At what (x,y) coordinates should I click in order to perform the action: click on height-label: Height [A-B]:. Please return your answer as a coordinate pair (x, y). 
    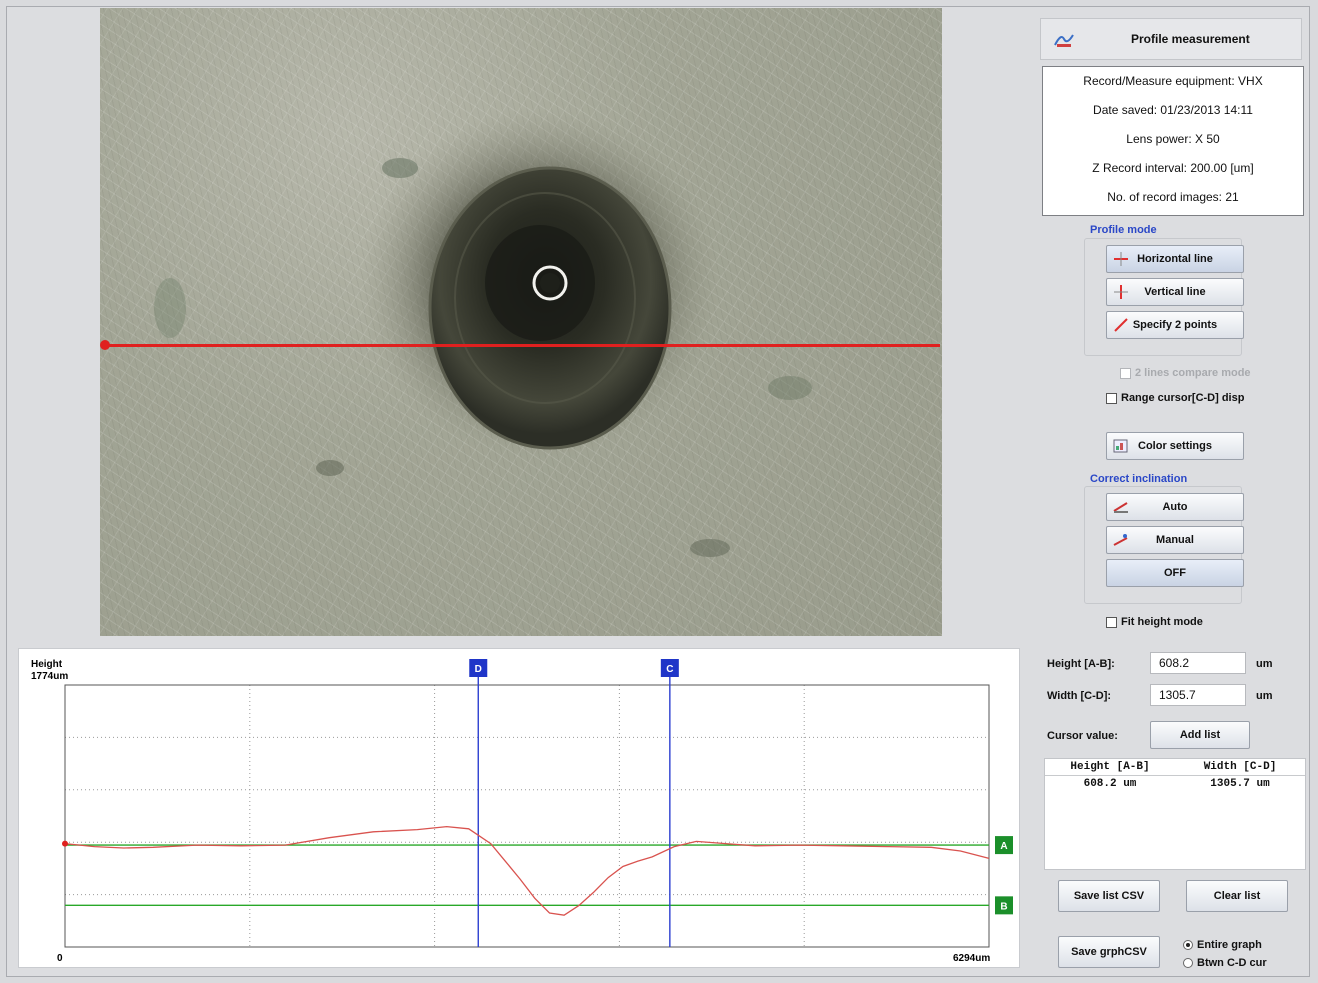
    Looking at the image, I should click on (1081, 664).